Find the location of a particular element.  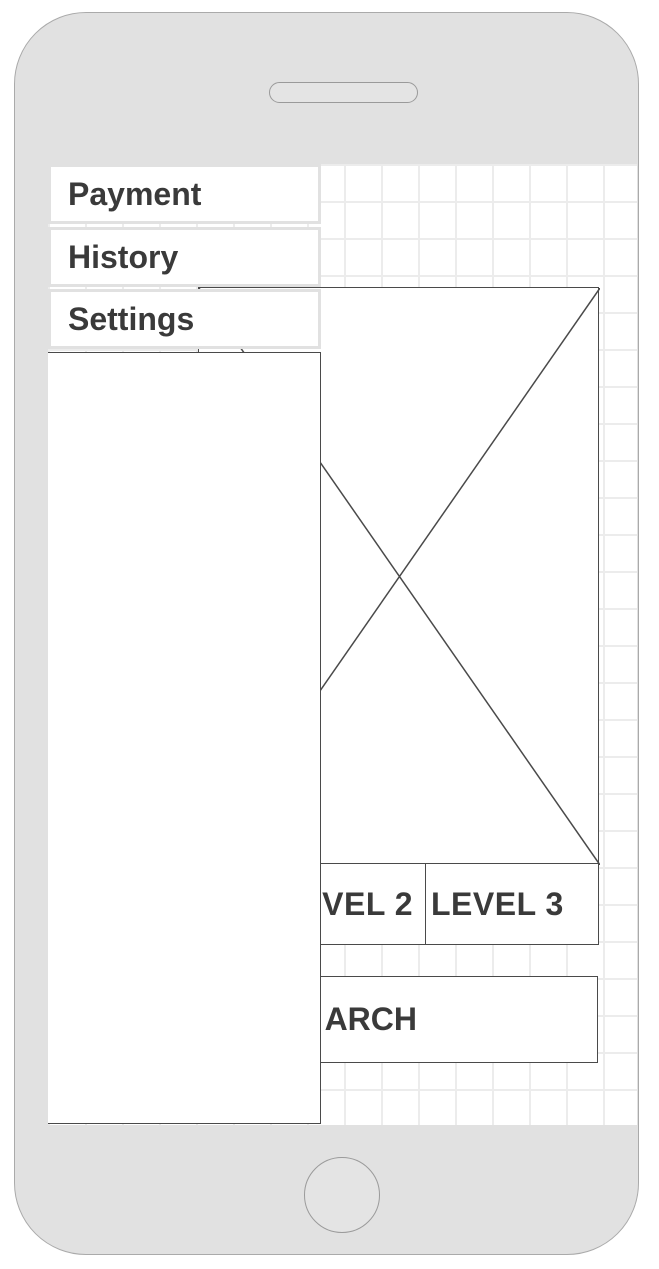

menu-item-settings: Settings is located at coordinates (184, 319).